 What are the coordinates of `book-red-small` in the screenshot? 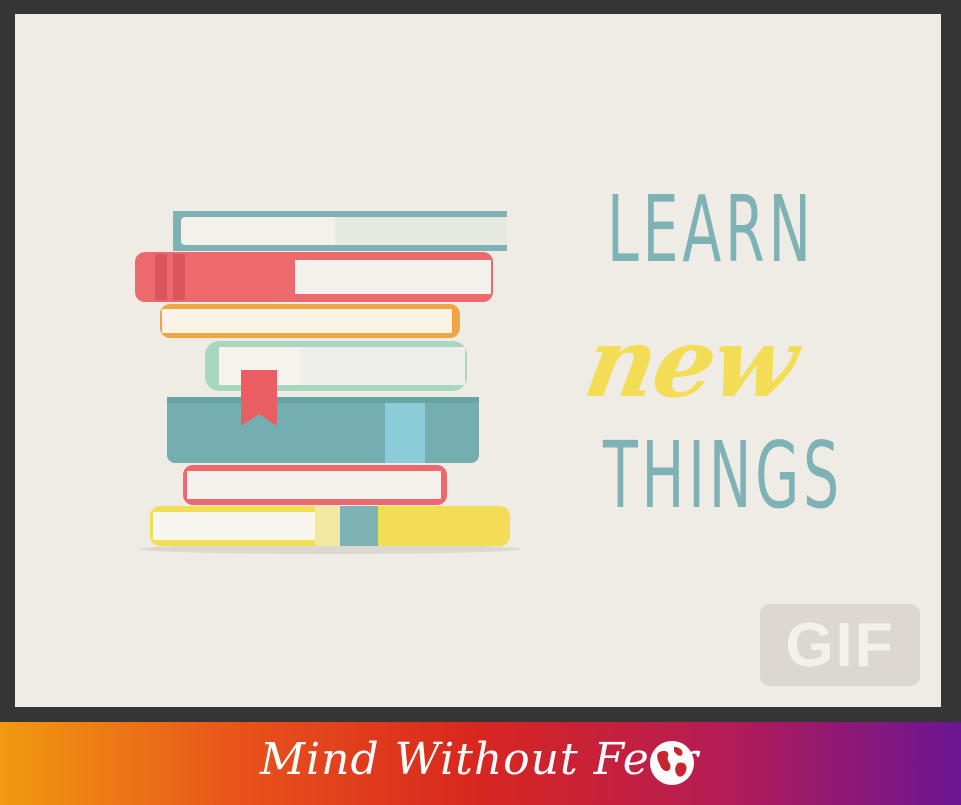 It's located at (315, 485).